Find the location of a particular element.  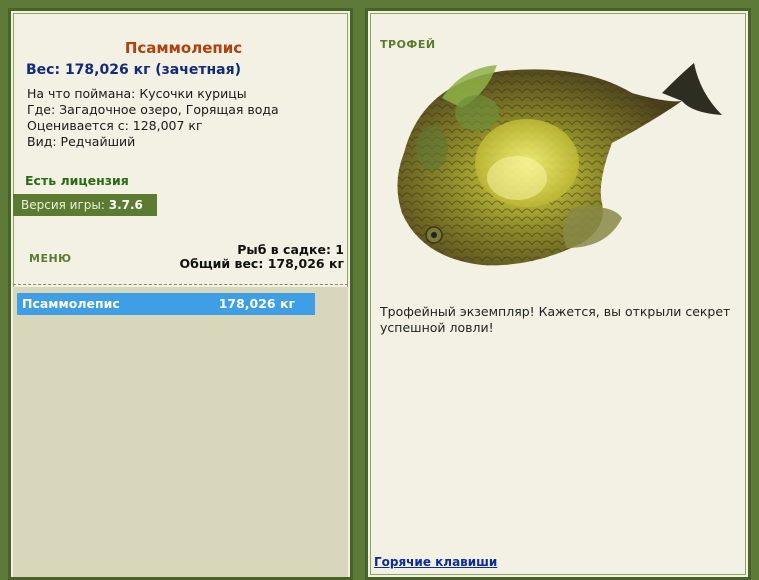

divider is located at coordinates (180, 284).